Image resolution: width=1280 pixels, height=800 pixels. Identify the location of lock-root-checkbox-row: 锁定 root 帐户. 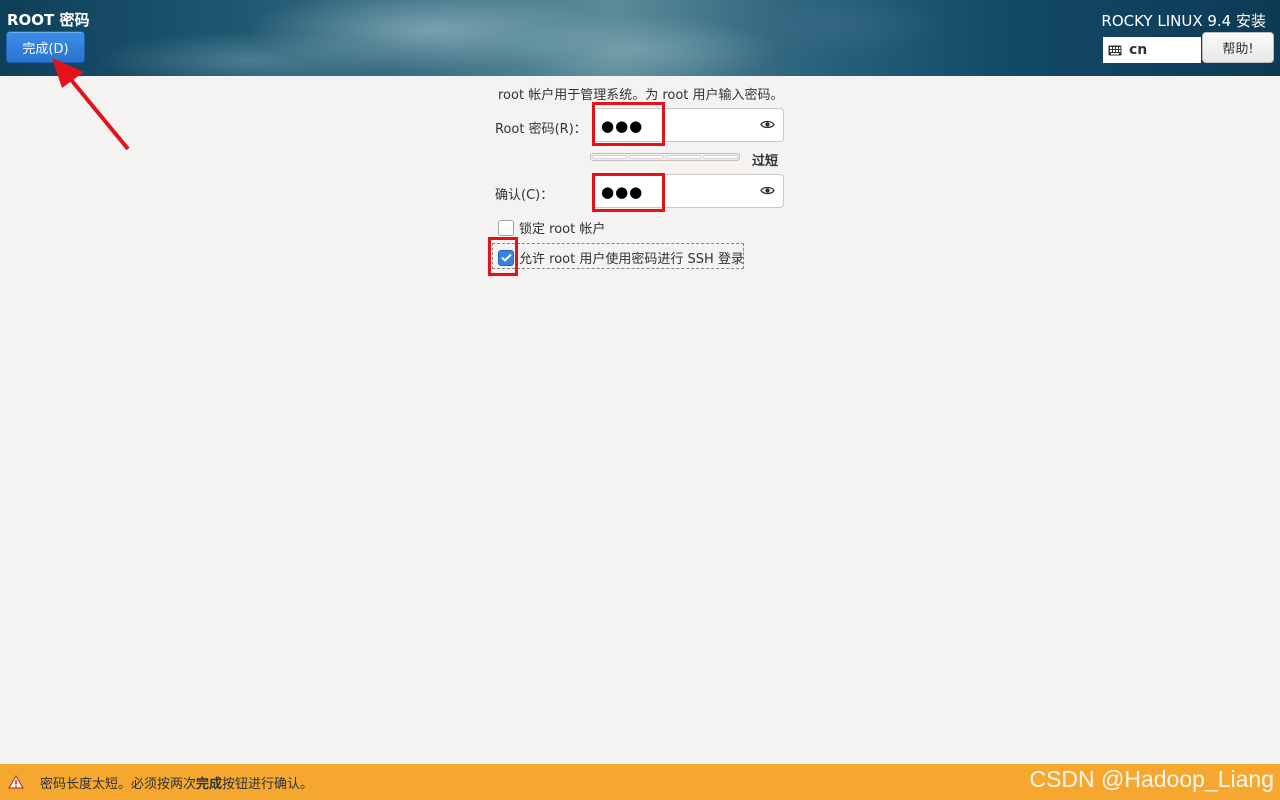
(551, 227).